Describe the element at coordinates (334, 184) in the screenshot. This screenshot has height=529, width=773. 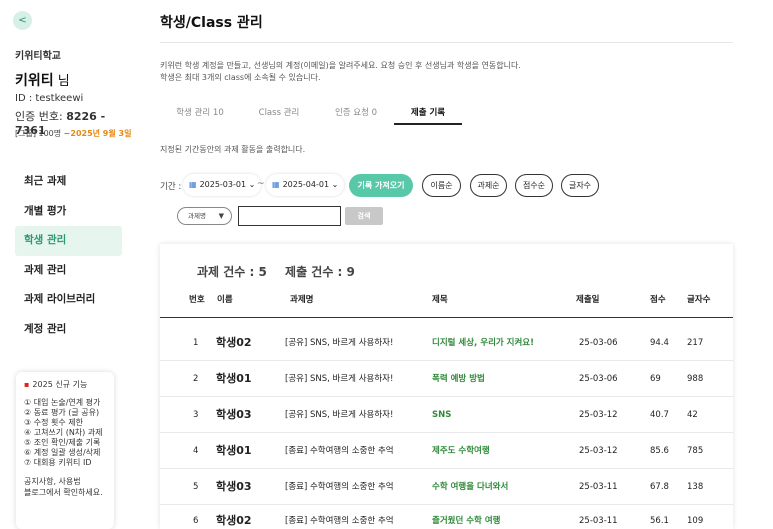
I see `chevron-down-icon: ⌄` at that location.